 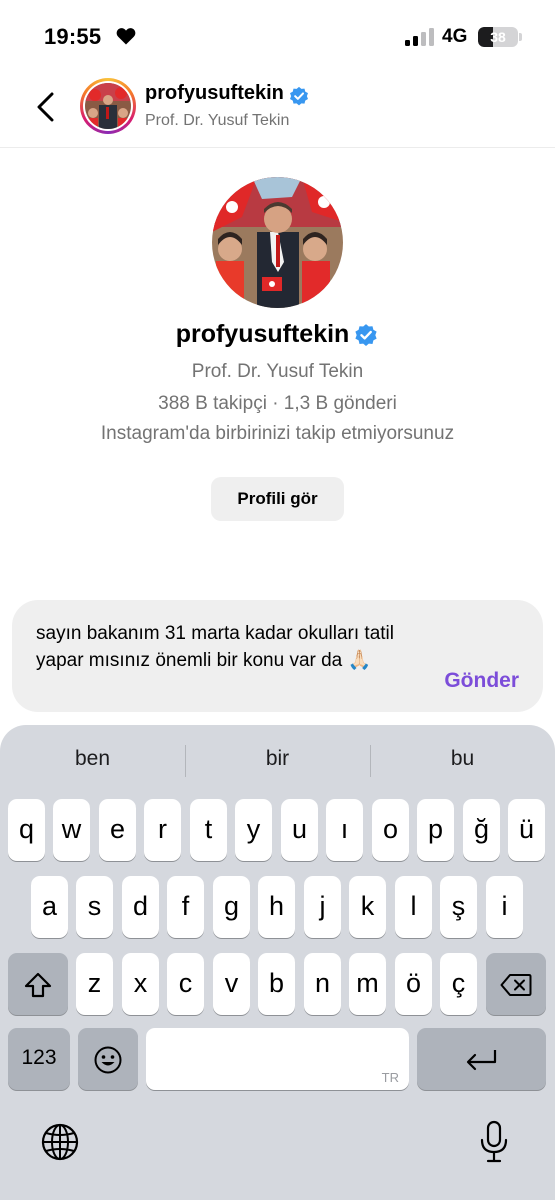 I want to click on profile-fullname: Prof. Dr. Yusuf Tekin, so click(x=277, y=371).